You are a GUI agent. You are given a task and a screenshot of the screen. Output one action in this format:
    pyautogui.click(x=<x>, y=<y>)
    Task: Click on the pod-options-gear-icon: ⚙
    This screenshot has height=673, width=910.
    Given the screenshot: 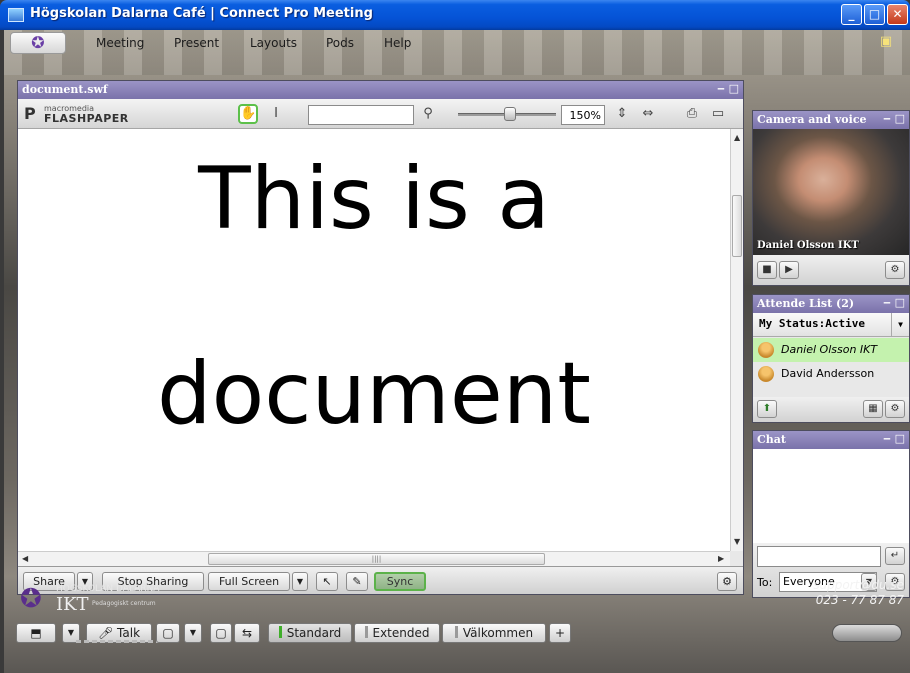 What is the action you would take?
    pyautogui.click(x=727, y=581)
    